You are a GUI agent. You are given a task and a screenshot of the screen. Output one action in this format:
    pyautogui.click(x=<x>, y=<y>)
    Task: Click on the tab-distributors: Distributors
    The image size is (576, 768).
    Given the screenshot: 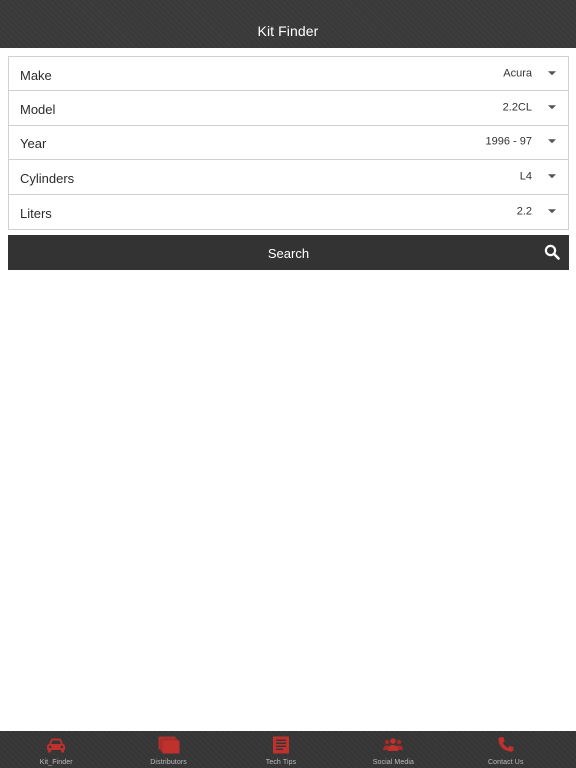 What is the action you would take?
    pyautogui.click(x=168, y=749)
    